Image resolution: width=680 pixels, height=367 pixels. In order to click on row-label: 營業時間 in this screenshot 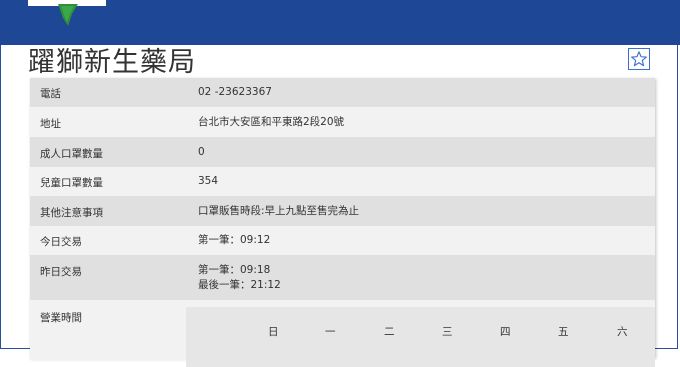, I will do `click(61, 318)`.